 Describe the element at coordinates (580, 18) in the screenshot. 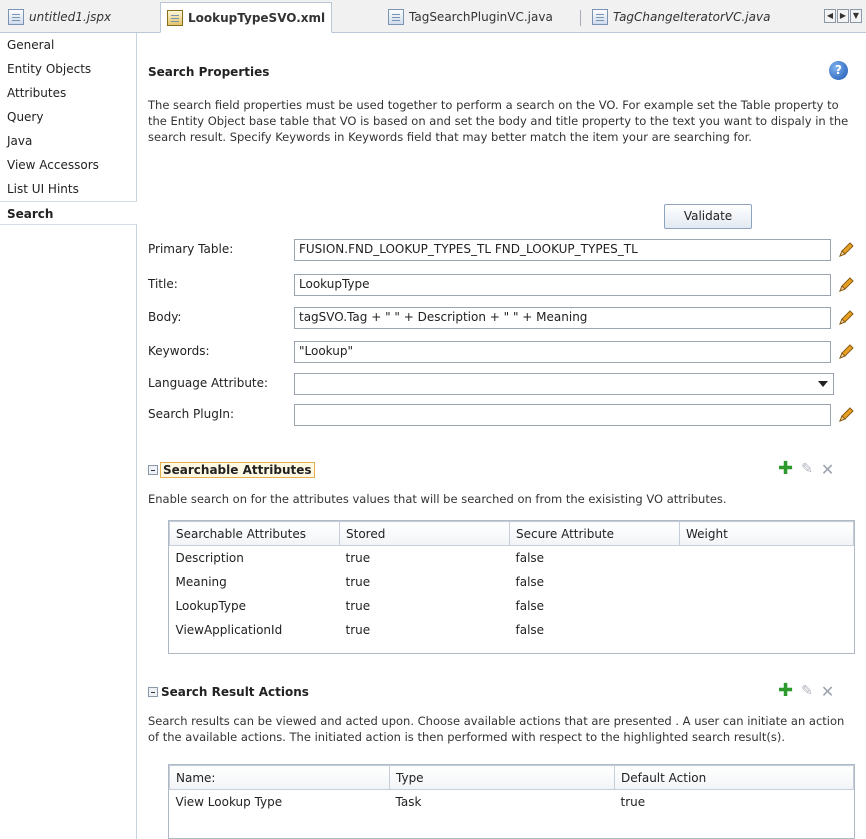

I see `tab-separator` at that location.